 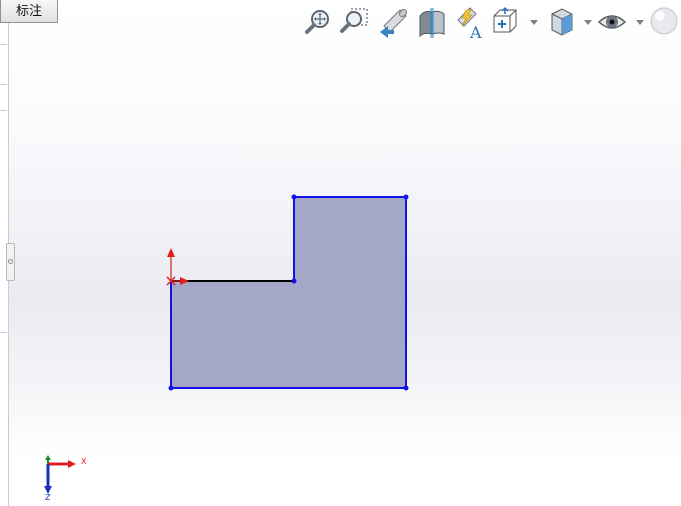 What do you see at coordinates (65, 478) in the screenshot?
I see `reference-triad: X Z` at bounding box center [65, 478].